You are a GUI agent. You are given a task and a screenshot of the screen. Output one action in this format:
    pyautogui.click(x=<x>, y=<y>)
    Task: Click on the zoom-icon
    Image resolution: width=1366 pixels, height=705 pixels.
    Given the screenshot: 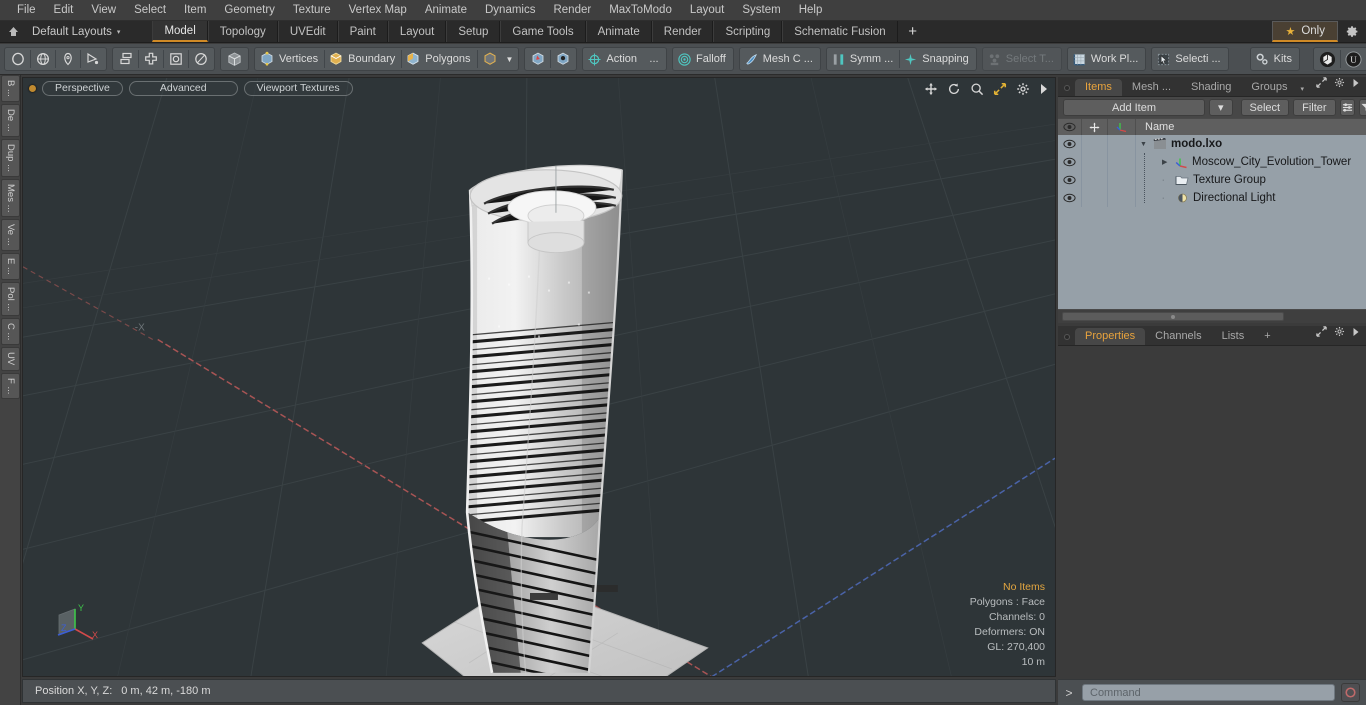 What is the action you would take?
    pyautogui.click(x=977, y=89)
    